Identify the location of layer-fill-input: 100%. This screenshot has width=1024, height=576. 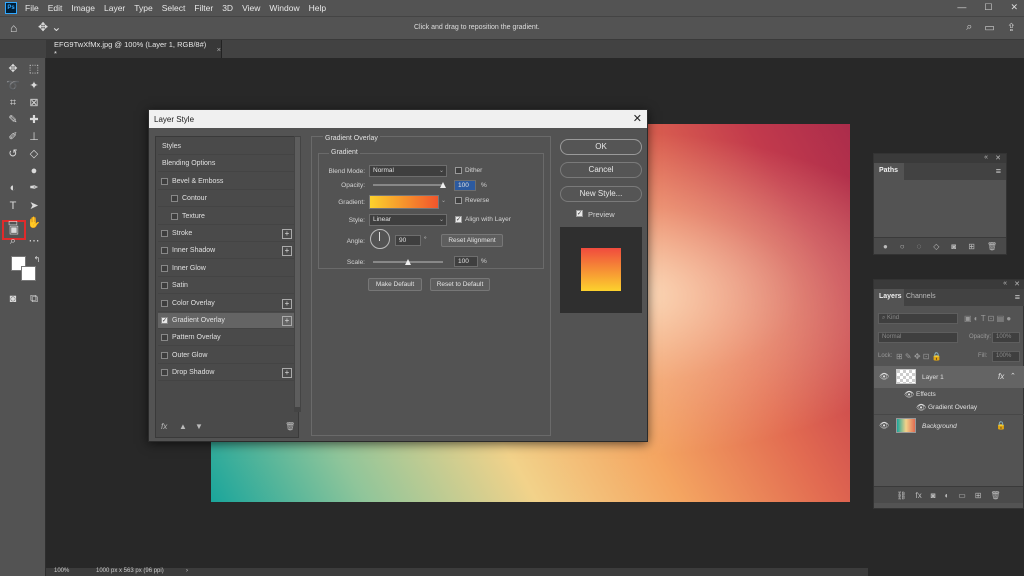
(1006, 356).